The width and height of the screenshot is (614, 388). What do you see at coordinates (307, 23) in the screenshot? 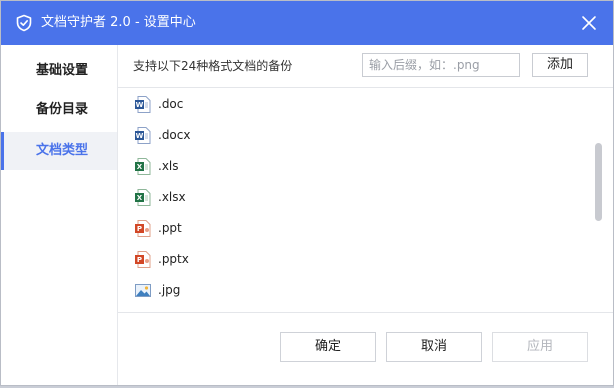
I see `title-bar: 文档守护者 2.0 - 设置中心` at bounding box center [307, 23].